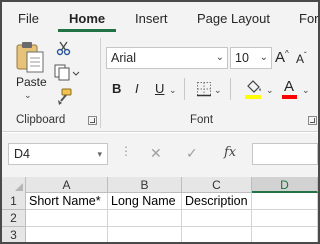  I want to click on cell-d3, so click(285, 234).